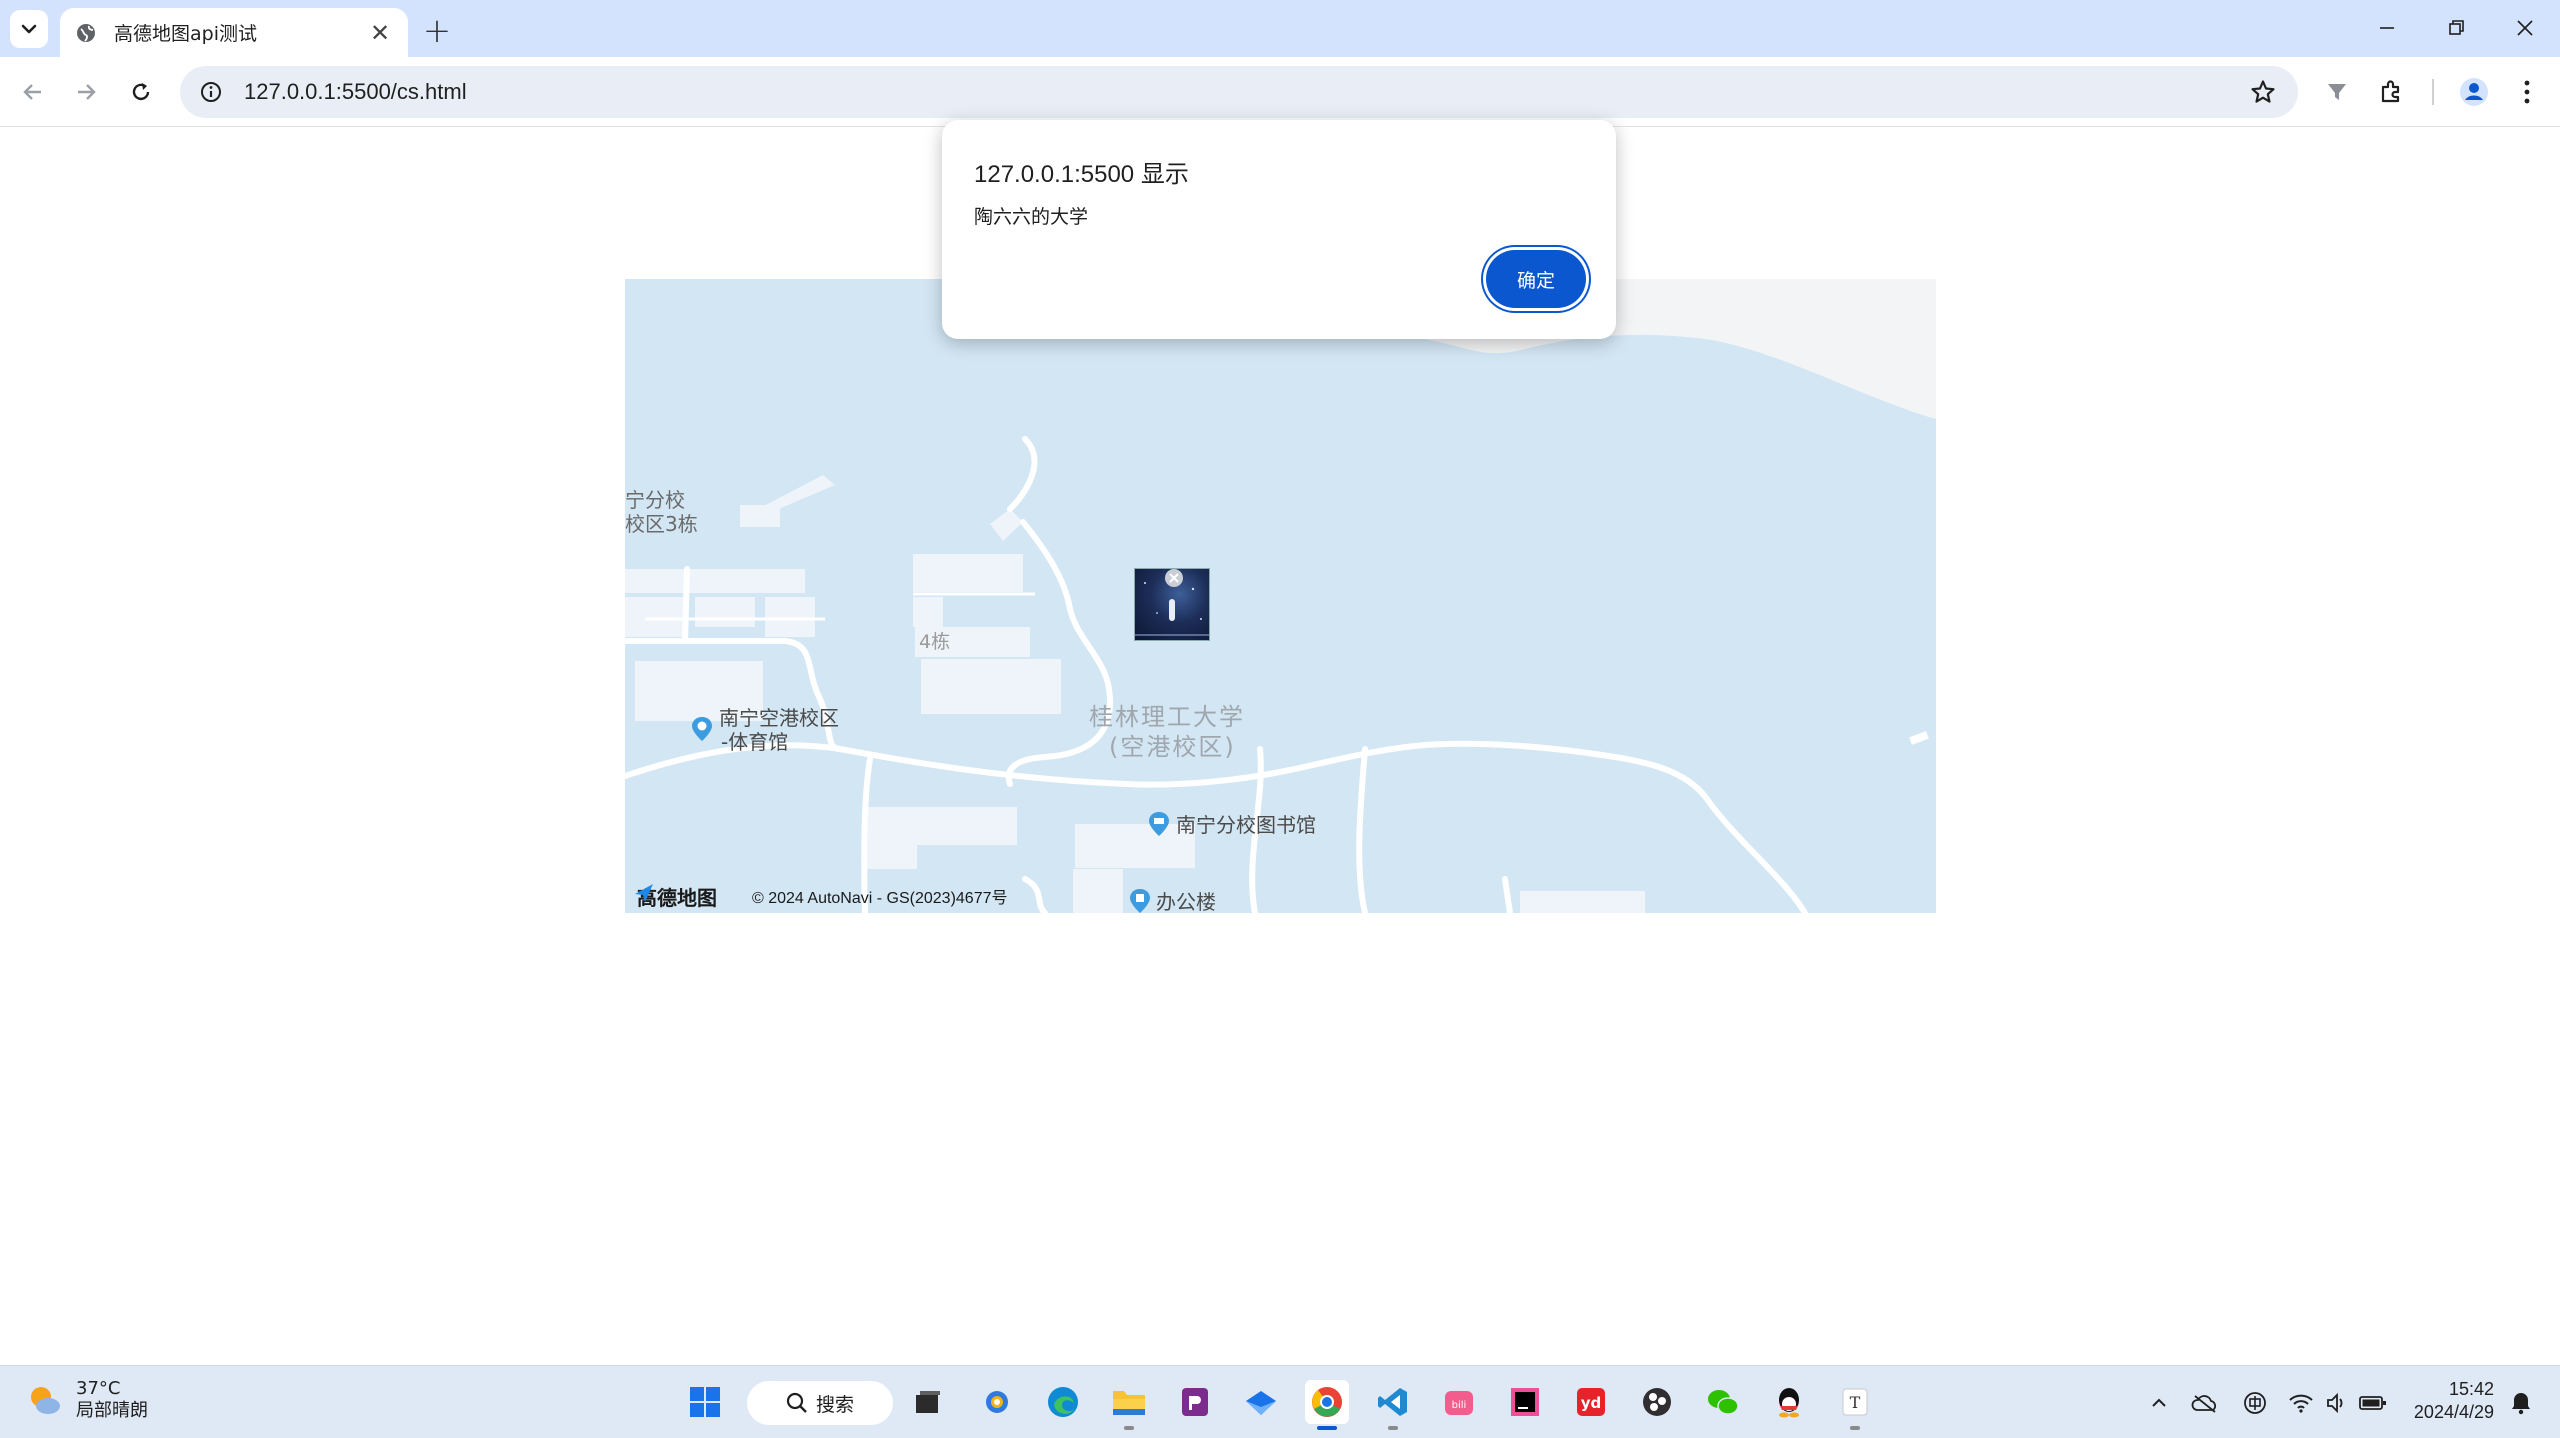 The width and height of the screenshot is (2560, 1438). Describe the element at coordinates (2474, 92) in the screenshot. I see `profile-avatar-icon` at that location.